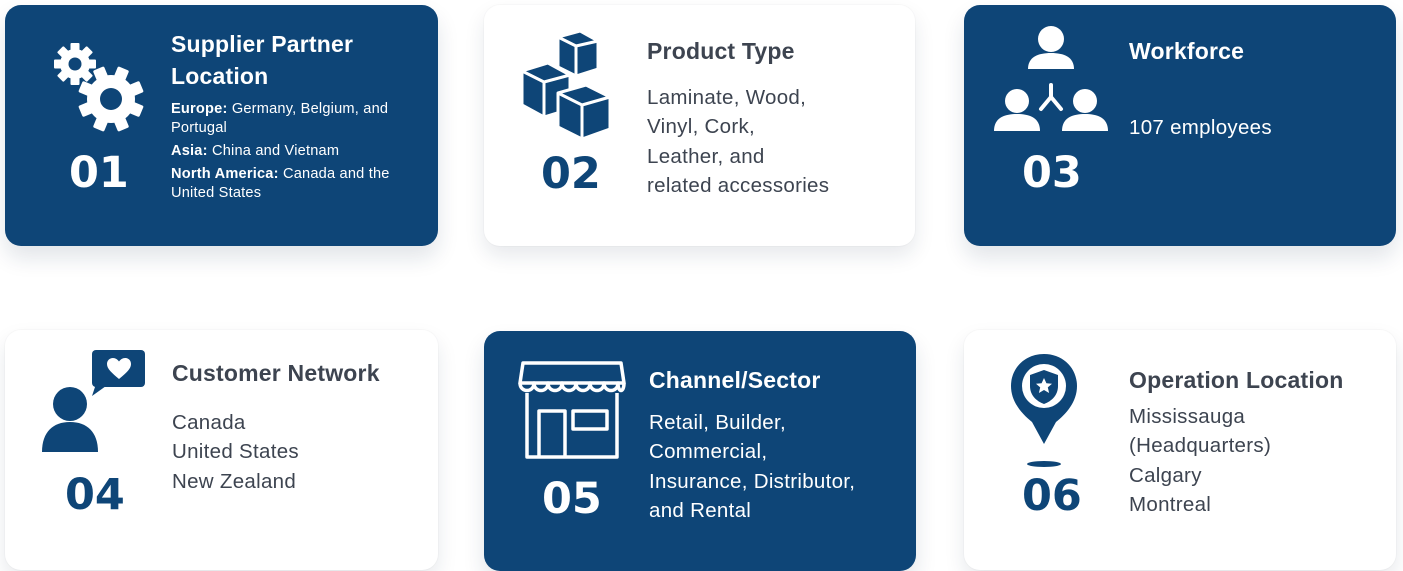 The image size is (1403, 571). I want to click on card-number: 01, so click(99, 173).